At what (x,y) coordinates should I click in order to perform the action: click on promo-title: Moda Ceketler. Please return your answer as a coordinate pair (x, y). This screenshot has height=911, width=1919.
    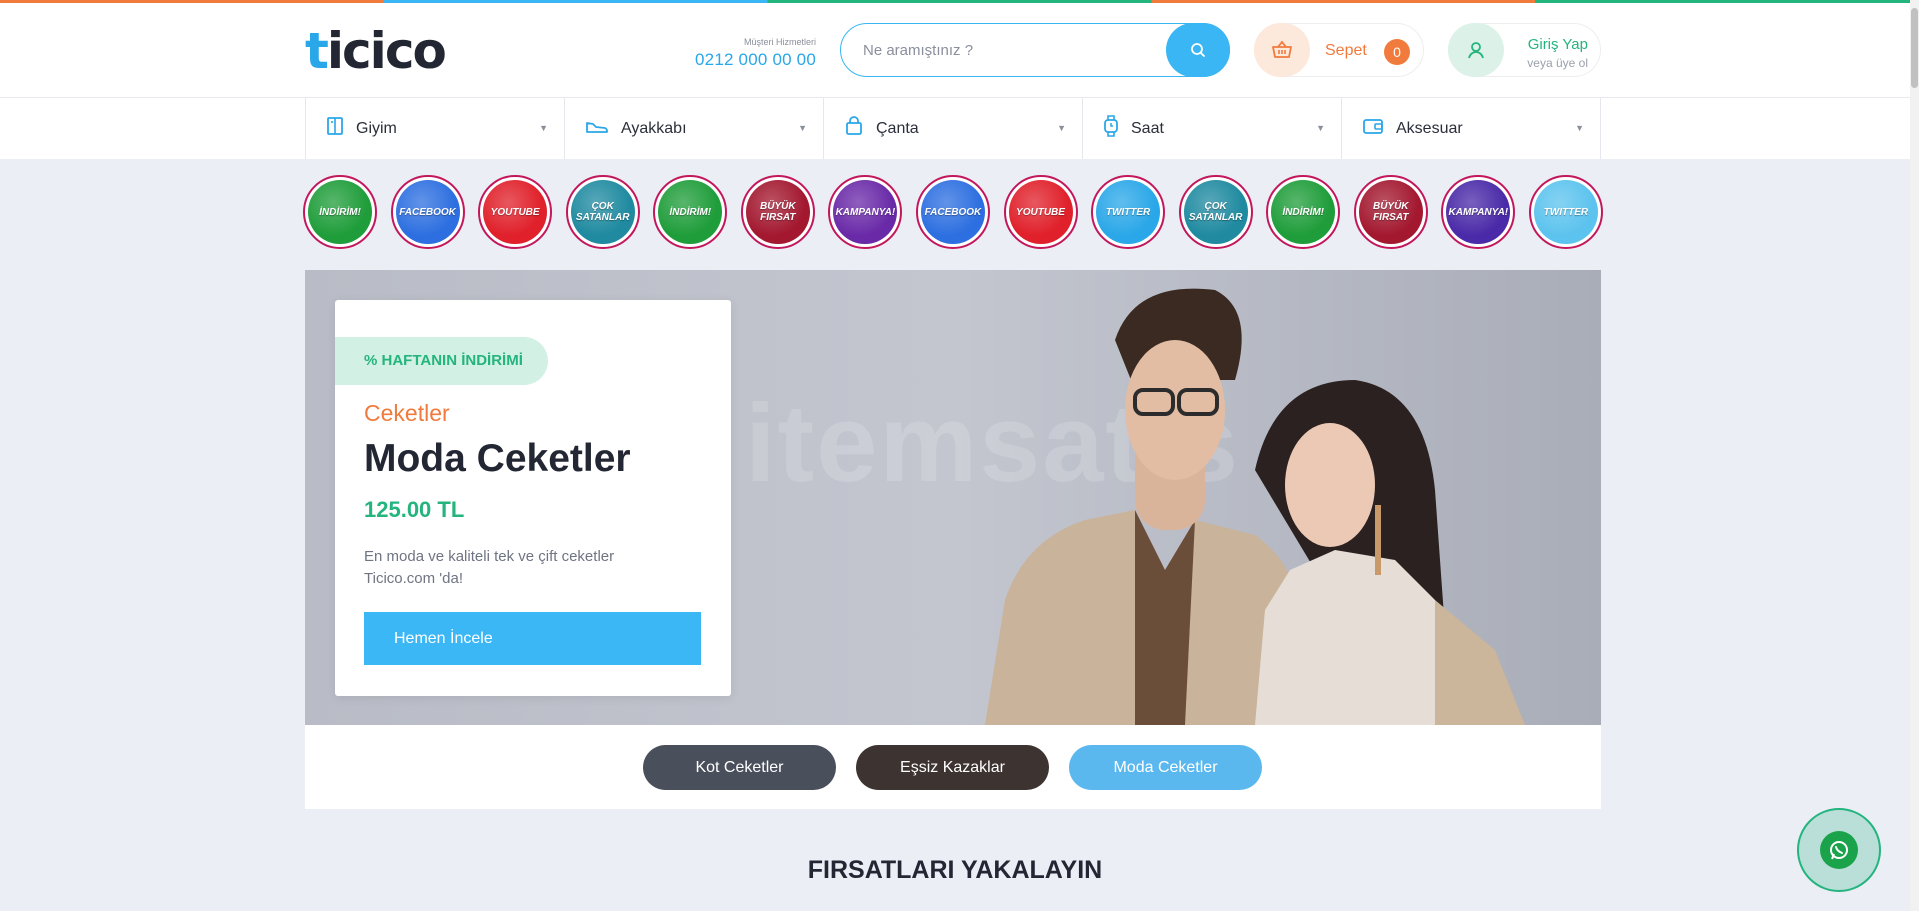
    Looking at the image, I should click on (497, 458).